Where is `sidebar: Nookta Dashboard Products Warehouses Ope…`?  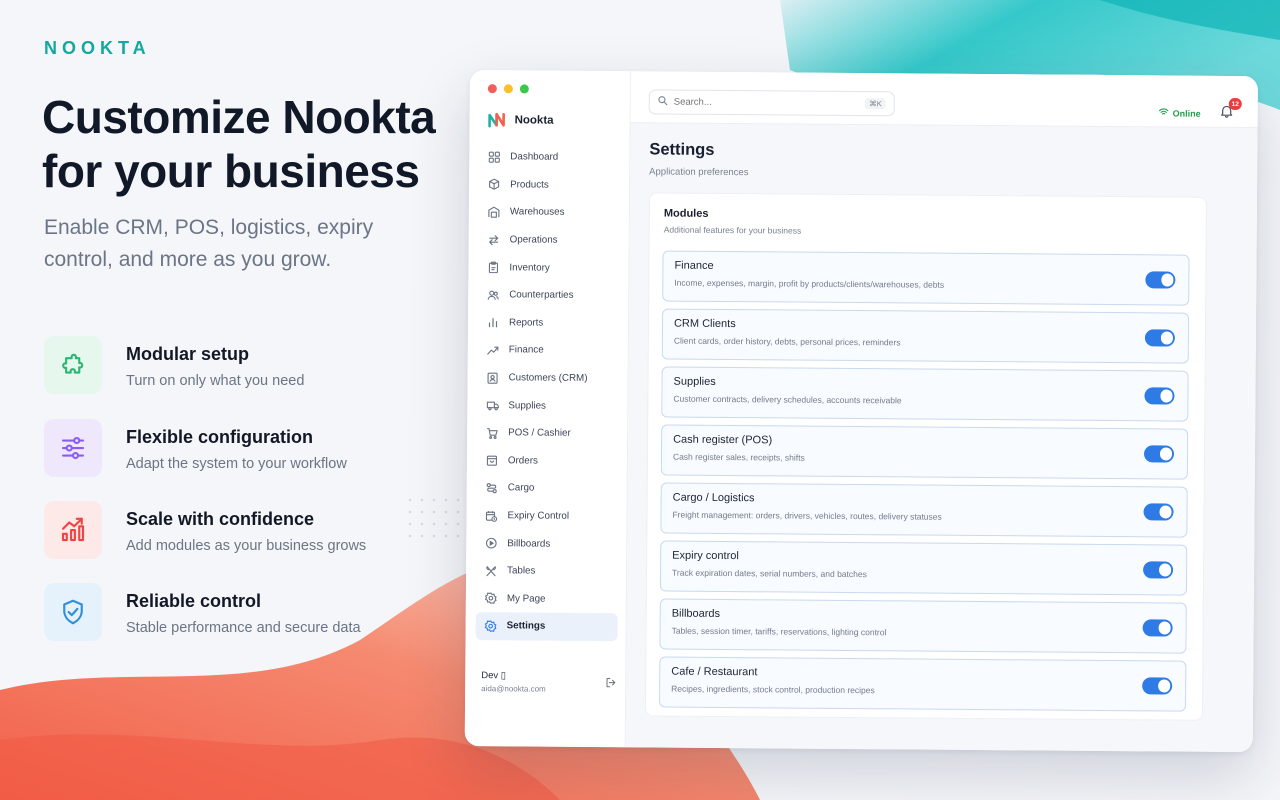 sidebar: Nookta Dashboard Products Warehouses Ope… is located at coordinates (547, 409).